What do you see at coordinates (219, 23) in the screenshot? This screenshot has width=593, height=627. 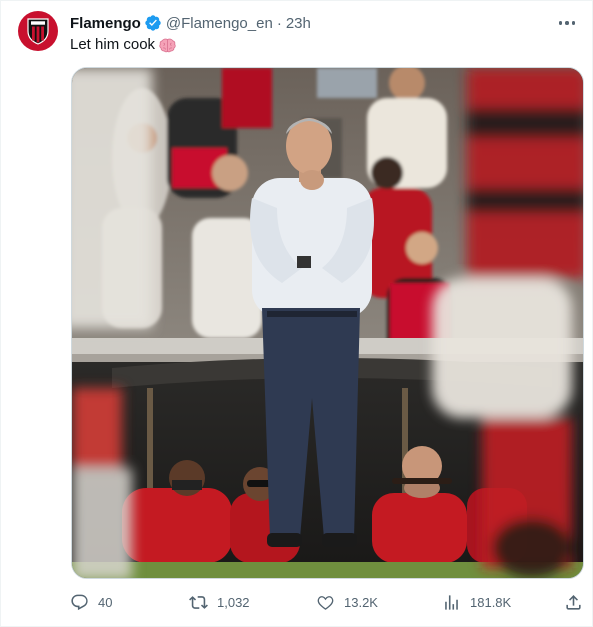 I see `user-handle: @Flamengo_en` at bounding box center [219, 23].